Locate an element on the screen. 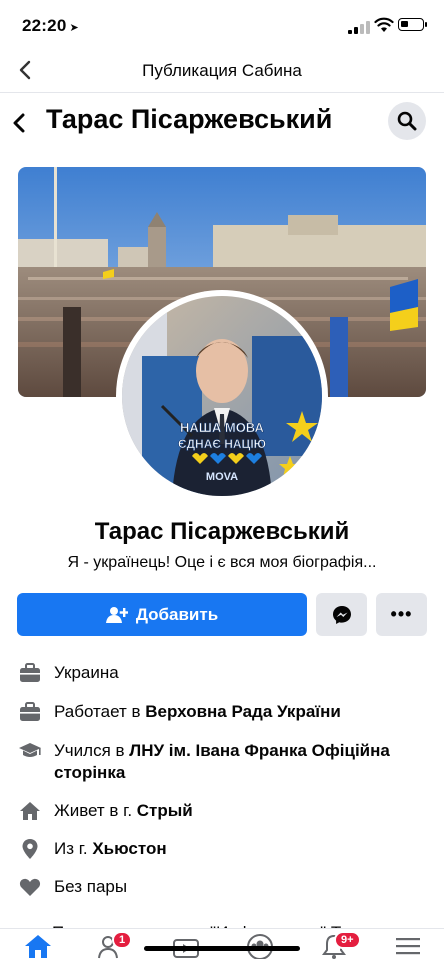  more-dots-icon: ••• is located at coordinates (401, 614).